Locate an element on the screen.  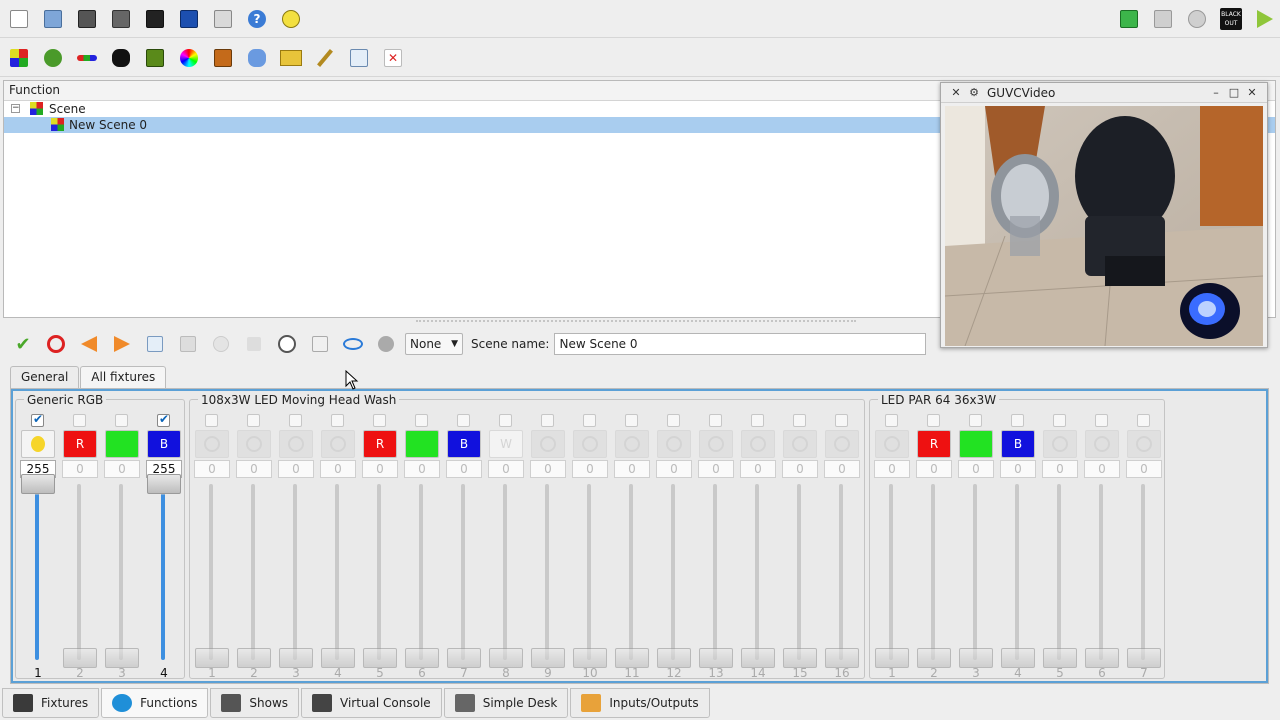
green-channel-icon is located at coordinates (976, 444).